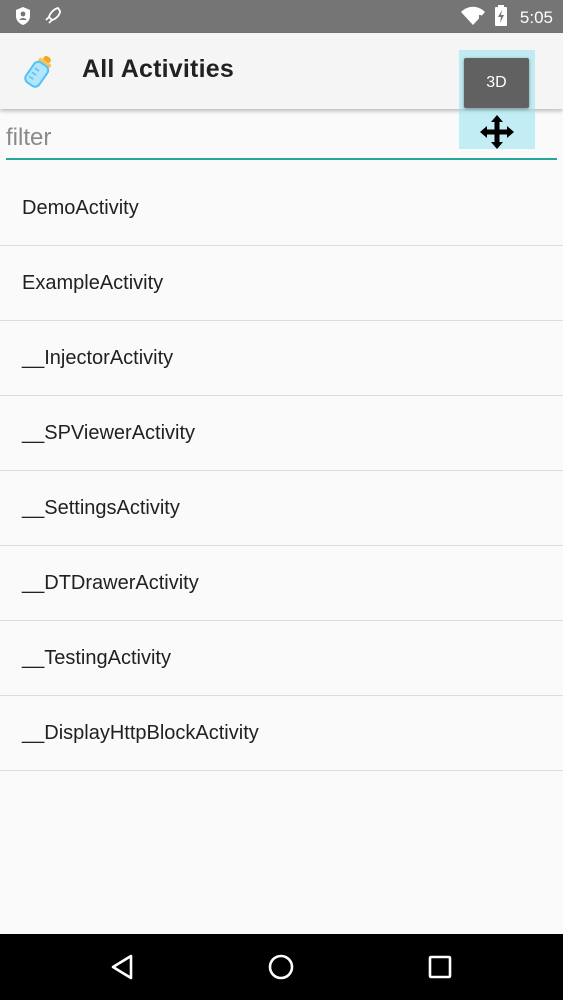 The width and height of the screenshot is (563, 1000). What do you see at coordinates (281, 733) in the screenshot?
I see `list-item: __DisplayHttpBlockActivity` at bounding box center [281, 733].